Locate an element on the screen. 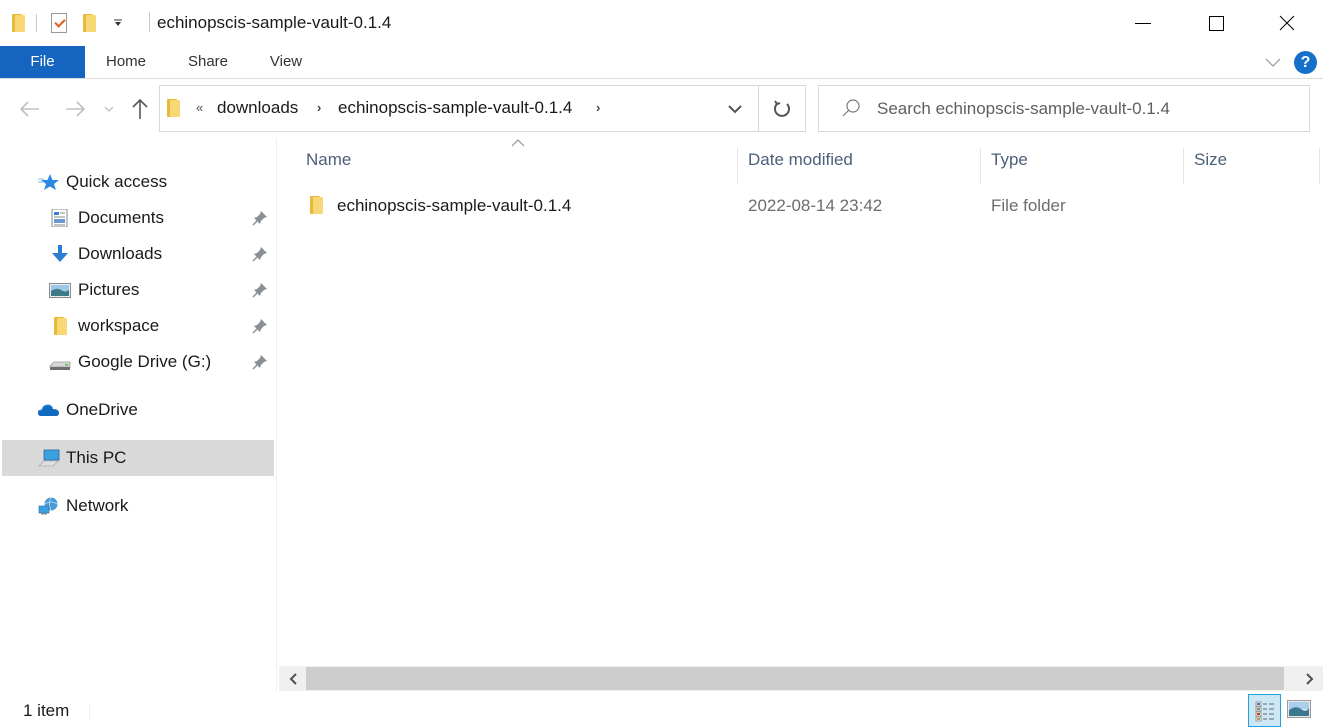 The height and width of the screenshot is (728, 1323). sidebar-item-google-drive: Google Drive (G:) is located at coordinates (138, 362).